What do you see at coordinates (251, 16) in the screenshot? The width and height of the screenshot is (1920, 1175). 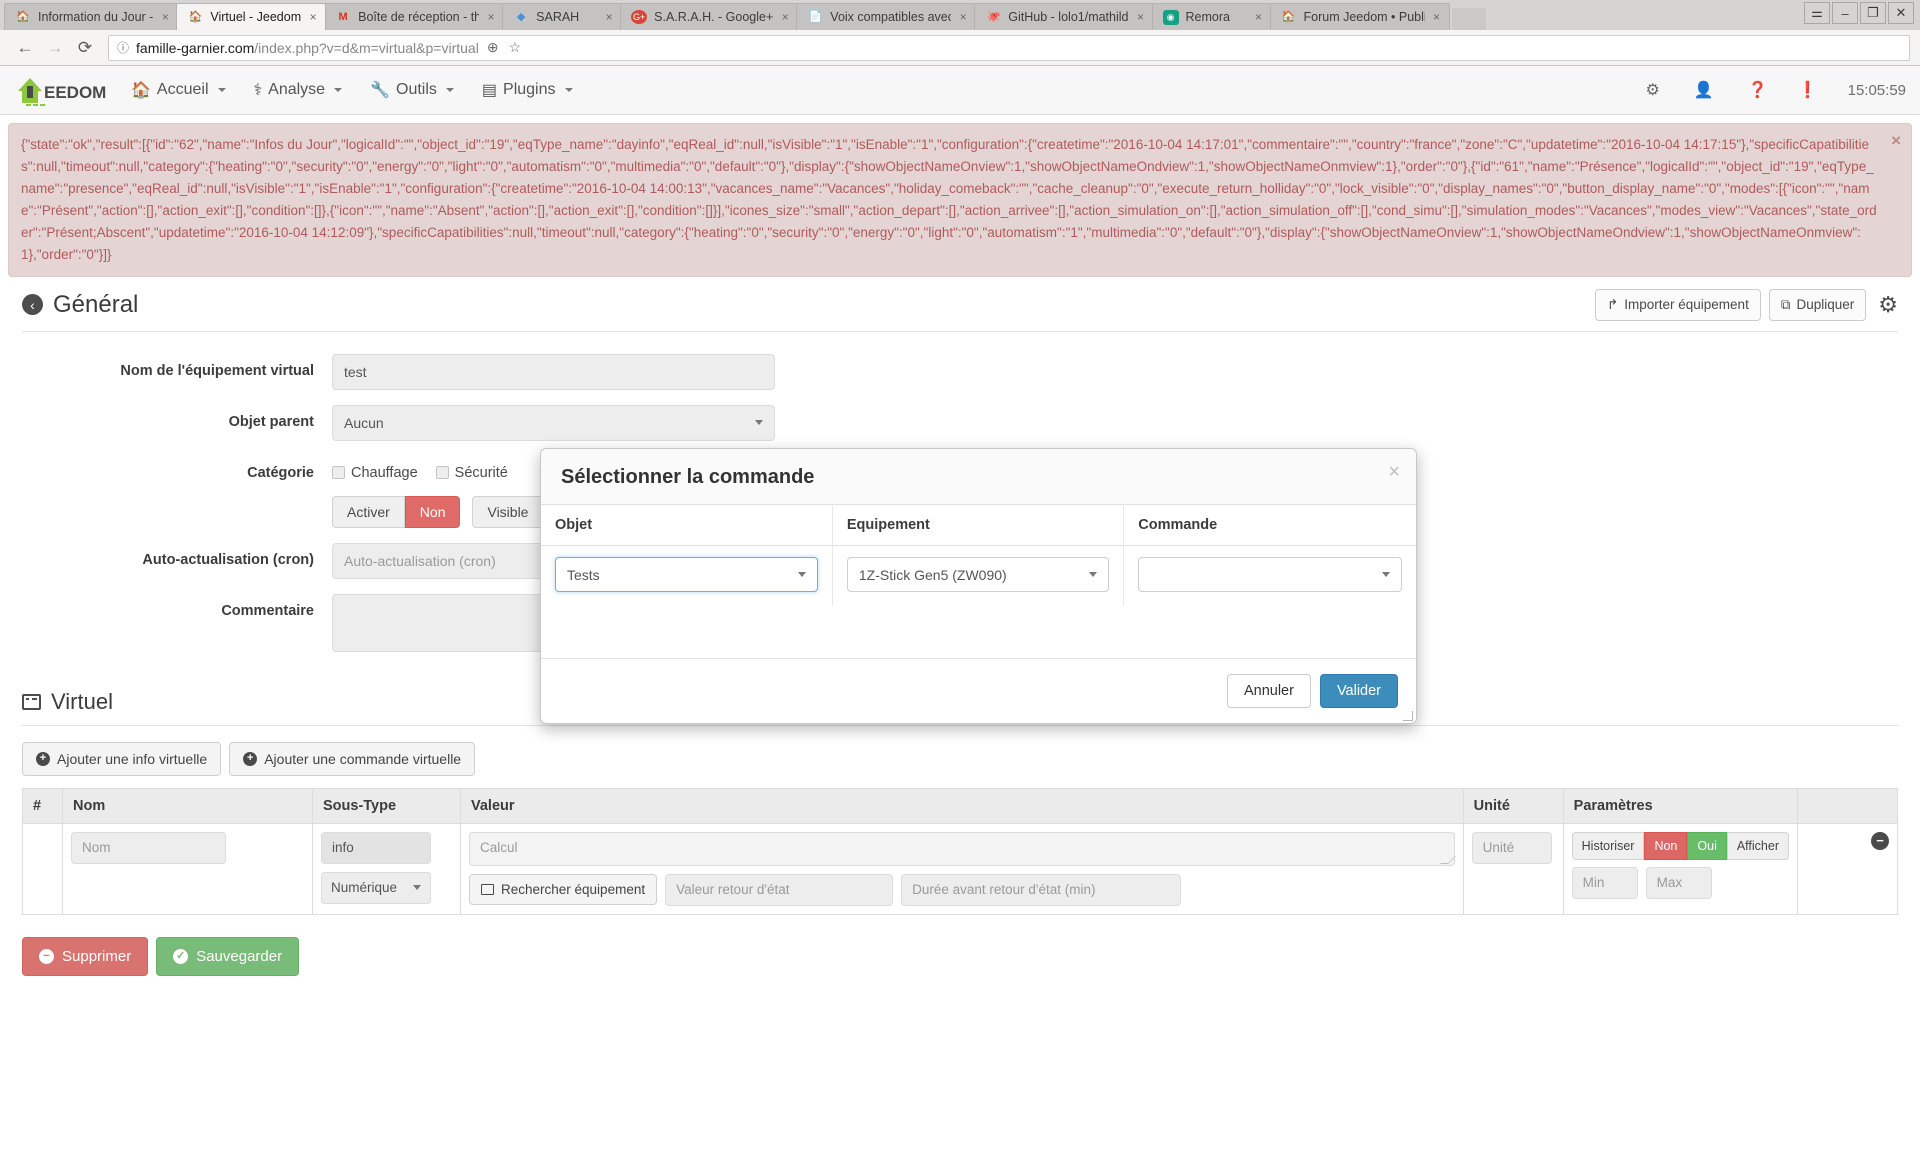 I see `browser-tab-1: 🏠 Virtuel - Jeedom ×` at bounding box center [251, 16].